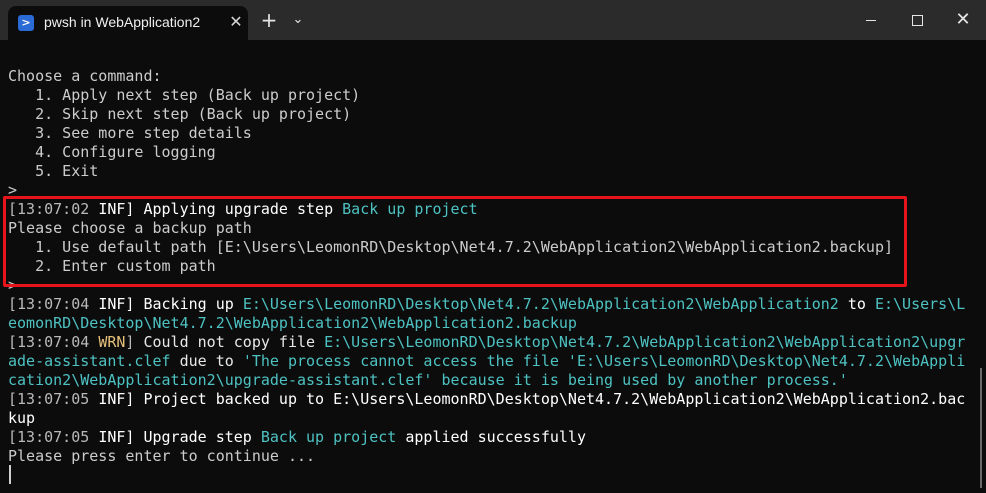 The image size is (986, 493). I want to click on maximize-icon, so click(917, 20).